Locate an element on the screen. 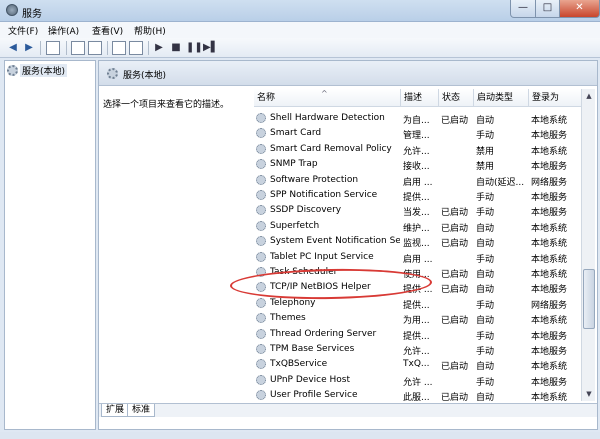  cell-name: UPnP Device Host is located at coordinates (310, 379).